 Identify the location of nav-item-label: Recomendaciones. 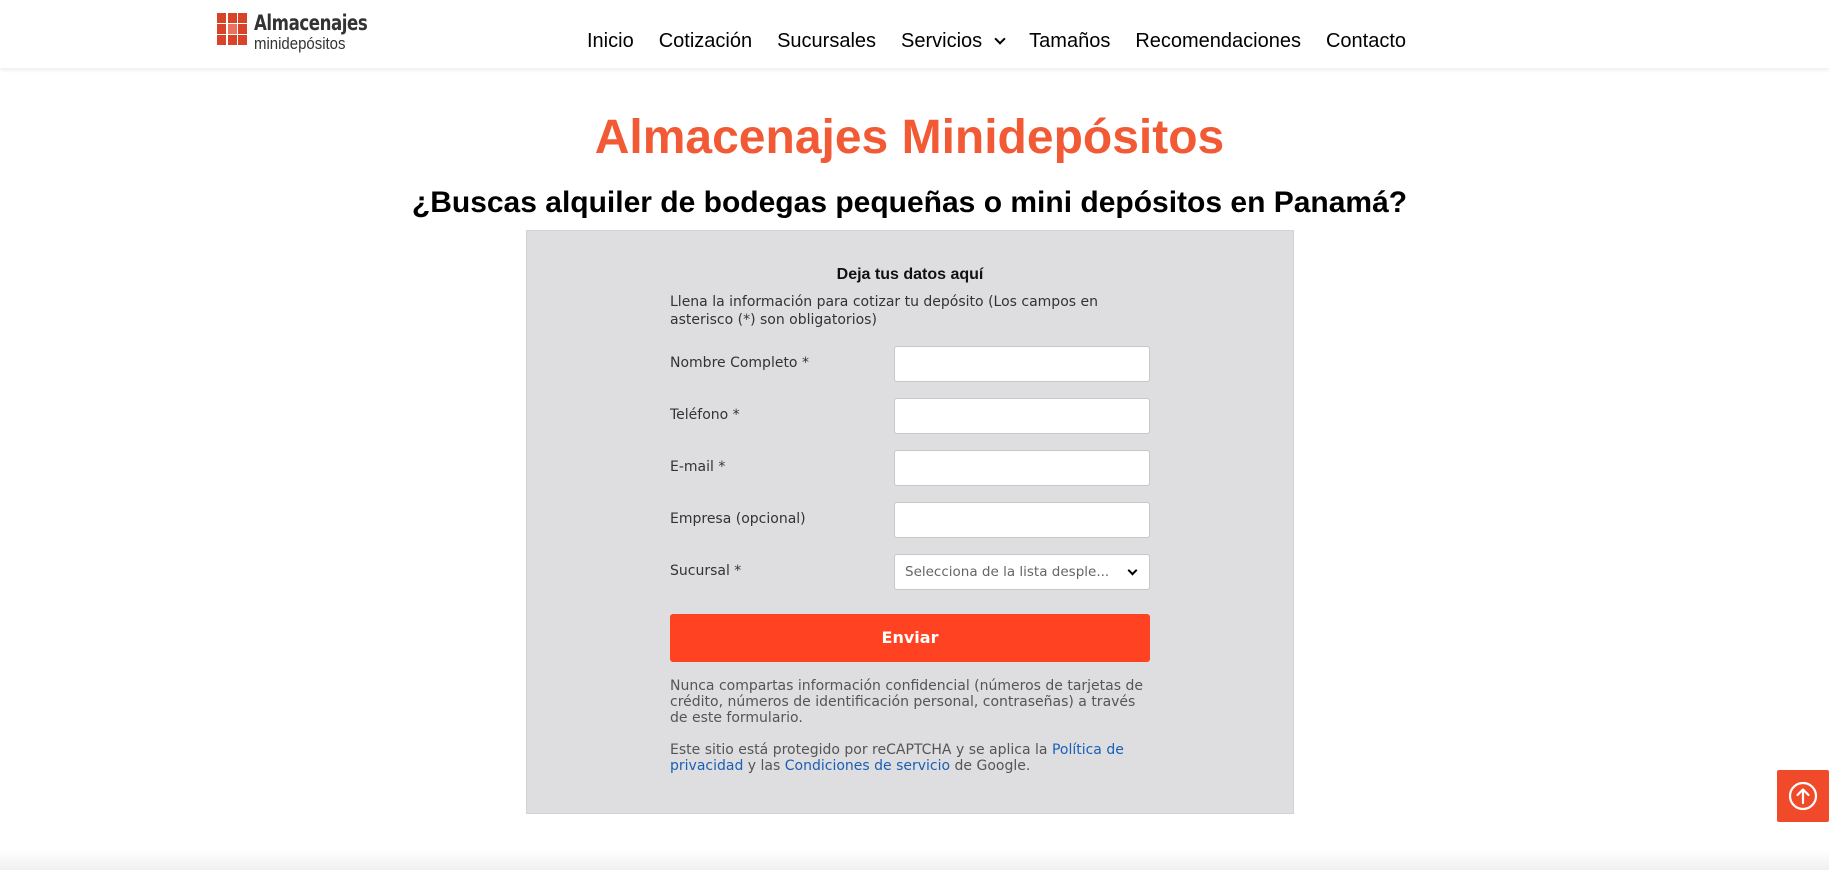
(1218, 41).